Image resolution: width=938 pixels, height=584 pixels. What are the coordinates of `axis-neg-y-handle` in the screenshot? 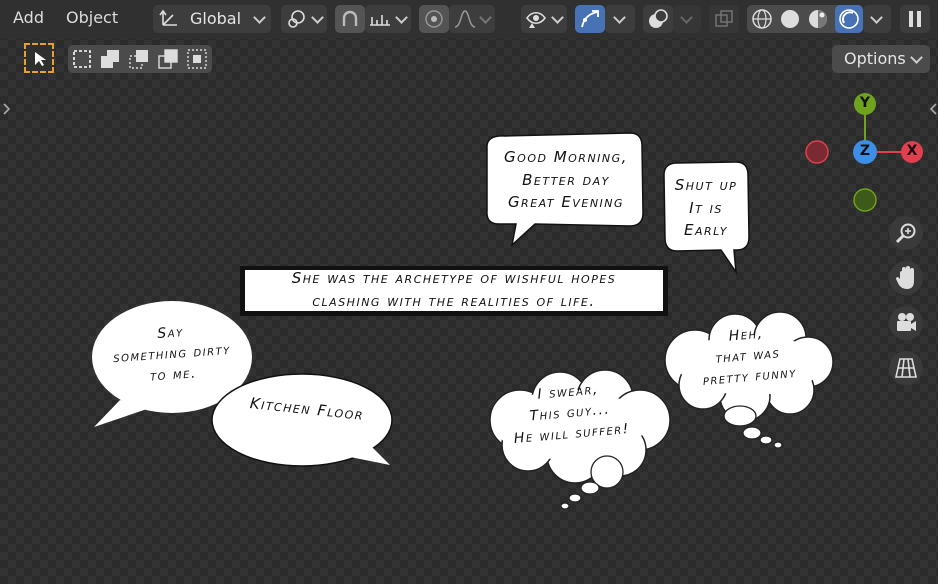 It's located at (865, 200).